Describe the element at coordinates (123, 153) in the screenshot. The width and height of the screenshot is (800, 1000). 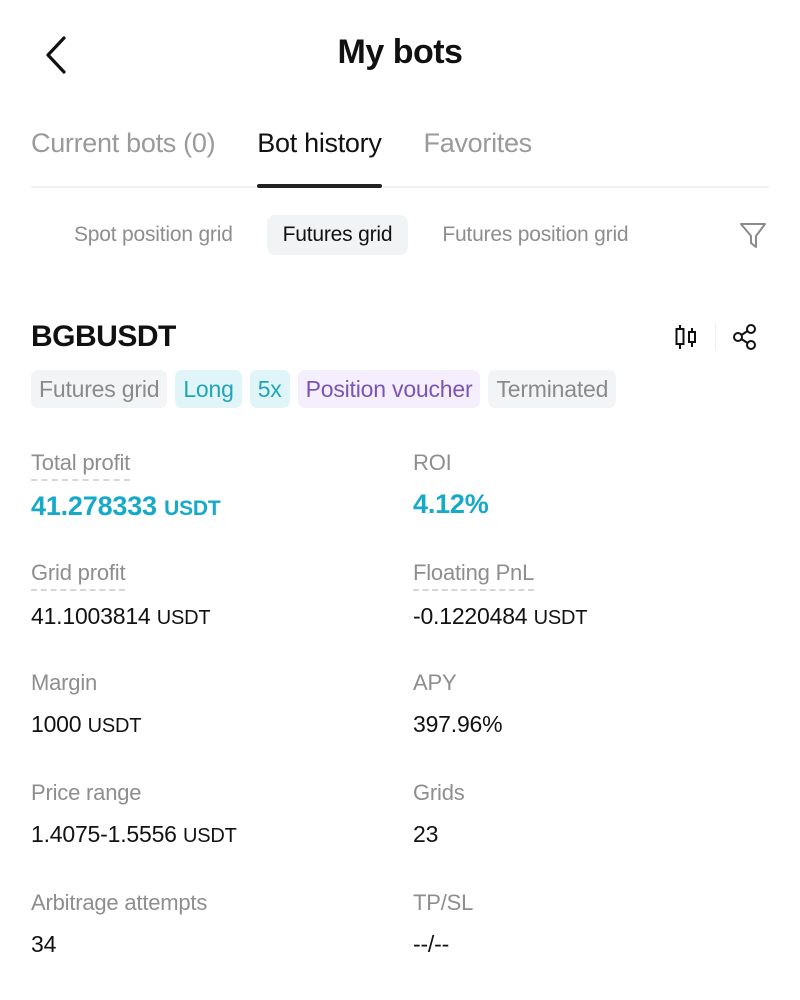
I see `tab-current-bots: Current bots (0)` at that location.